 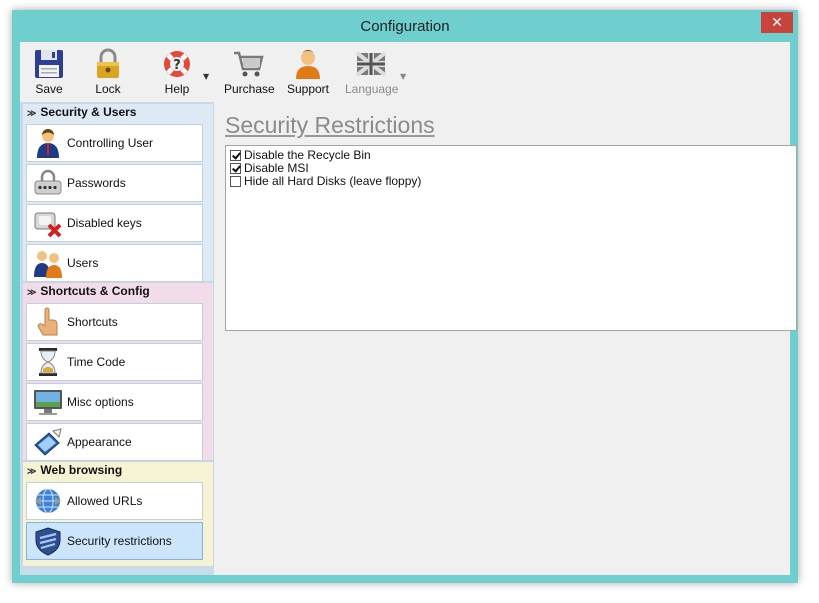 I want to click on sidebar-item-controlling-user: Controlling User, so click(x=114, y=143).